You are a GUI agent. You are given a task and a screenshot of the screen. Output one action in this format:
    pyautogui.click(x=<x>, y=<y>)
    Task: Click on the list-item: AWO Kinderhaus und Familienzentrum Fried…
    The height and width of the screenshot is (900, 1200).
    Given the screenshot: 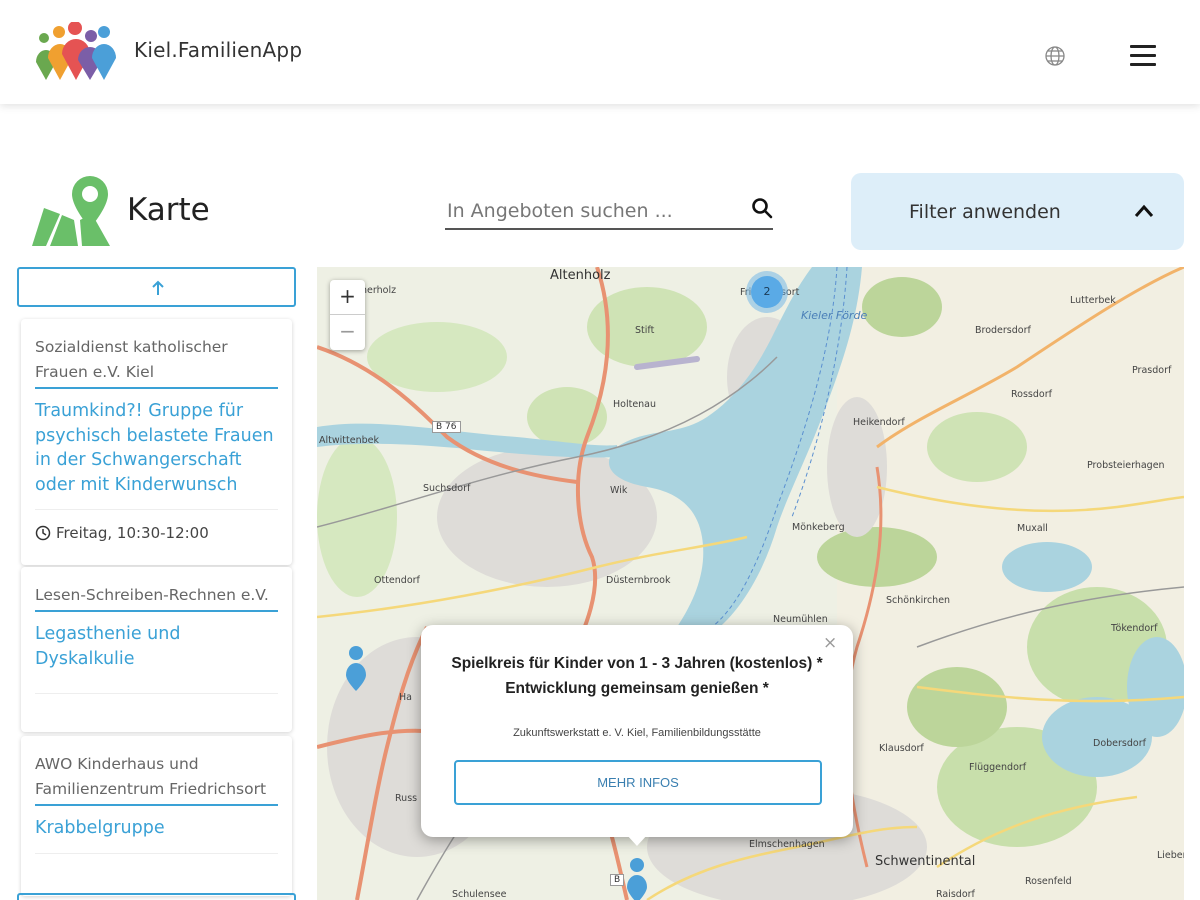 What is the action you would take?
    pyautogui.click(x=156, y=816)
    